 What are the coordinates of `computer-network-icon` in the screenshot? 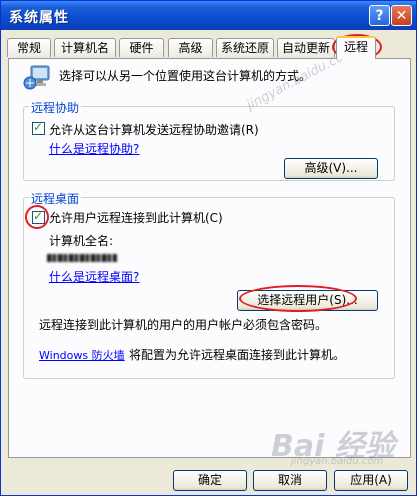 It's located at (36, 77).